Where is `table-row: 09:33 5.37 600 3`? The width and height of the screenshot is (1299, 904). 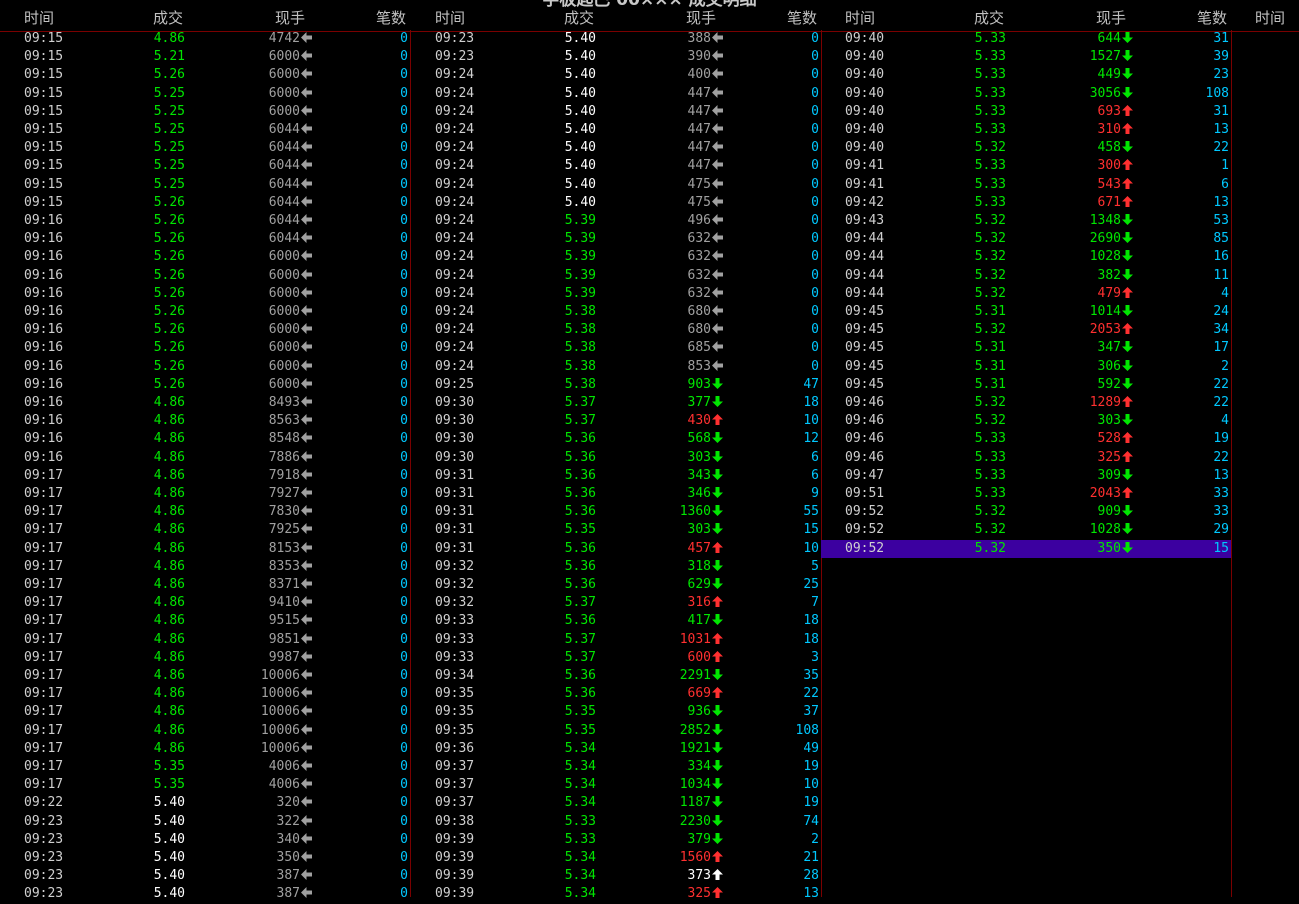
table-row: 09:33 5.37 600 3 is located at coordinates (616, 658).